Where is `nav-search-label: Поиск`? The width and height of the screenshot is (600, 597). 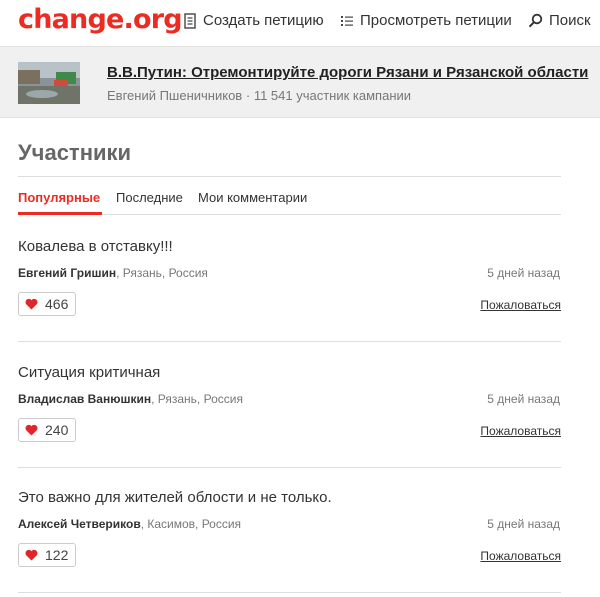 nav-search-label: Поиск is located at coordinates (570, 20).